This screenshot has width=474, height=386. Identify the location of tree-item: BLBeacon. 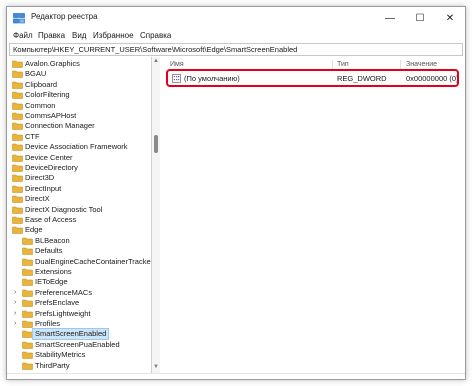
(86, 241).